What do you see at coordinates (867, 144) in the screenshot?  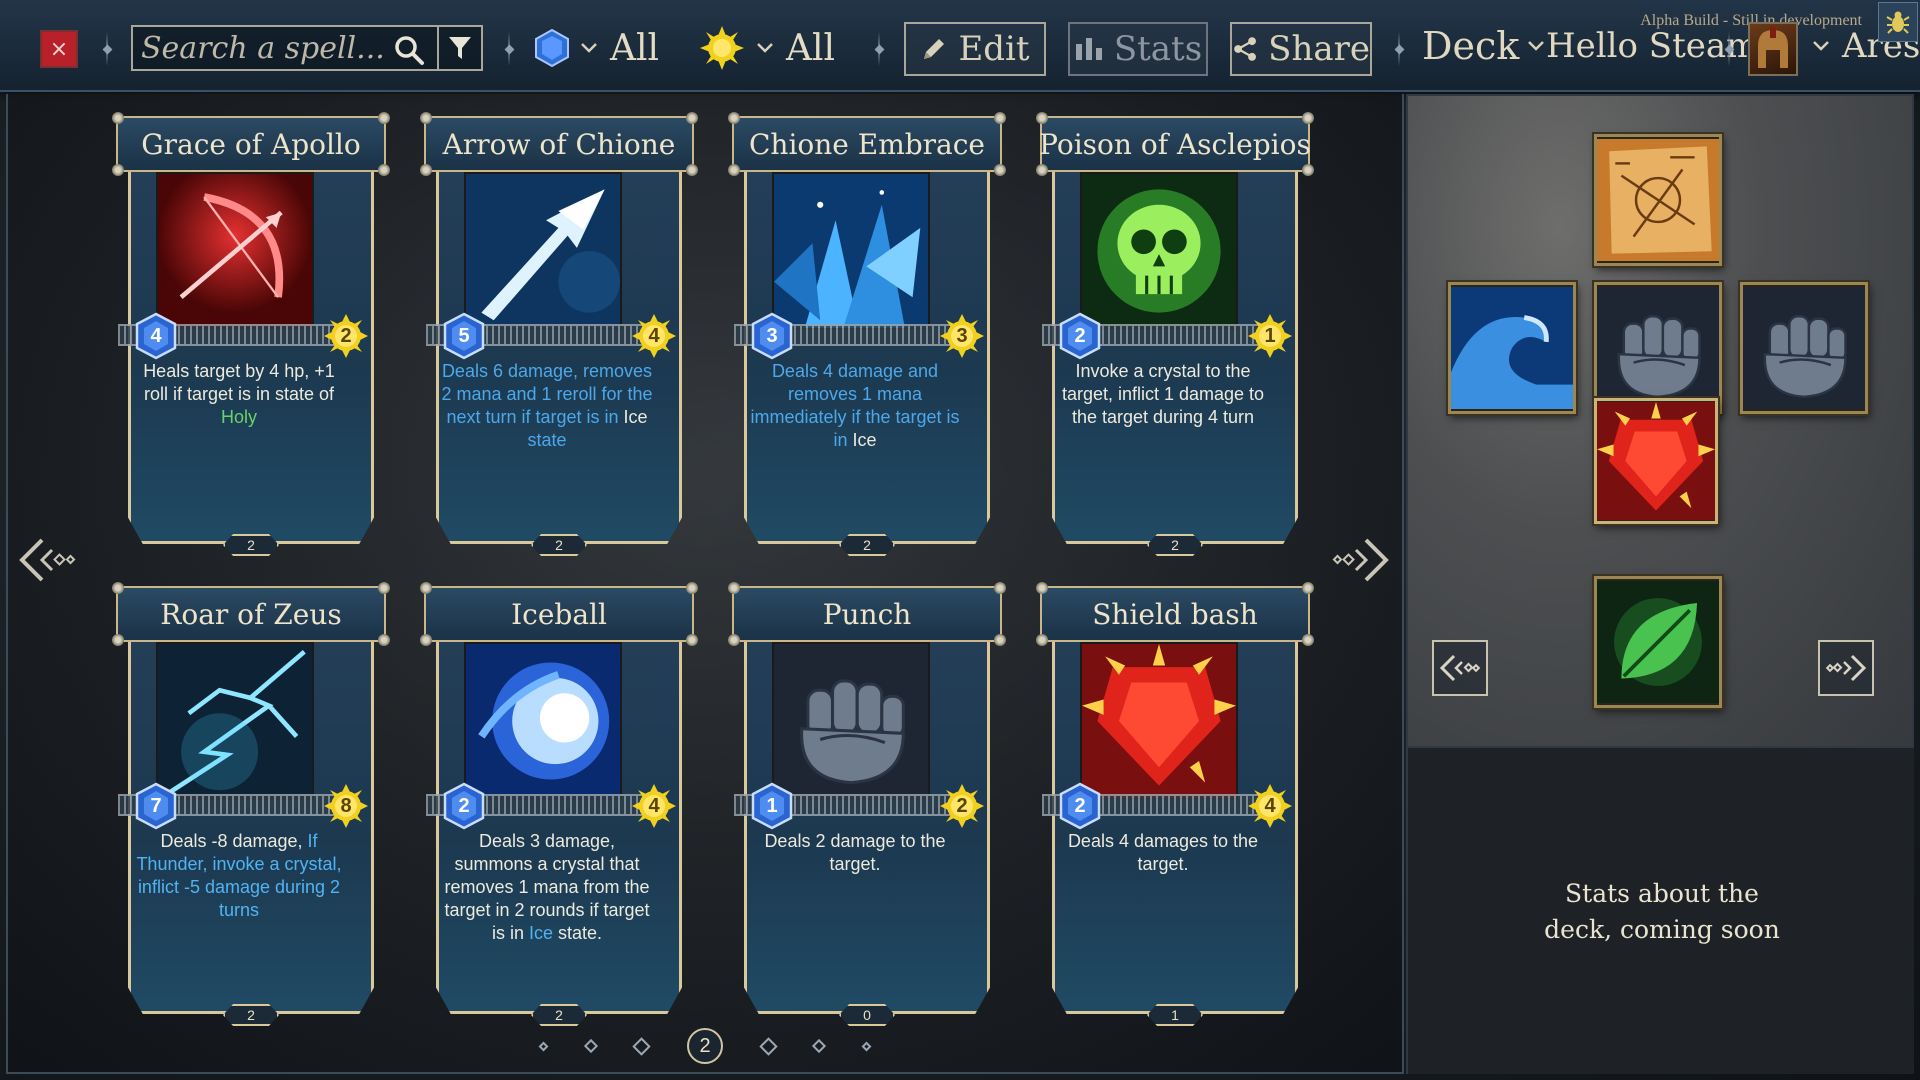 I see `card-title: Chione Embrace` at bounding box center [867, 144].